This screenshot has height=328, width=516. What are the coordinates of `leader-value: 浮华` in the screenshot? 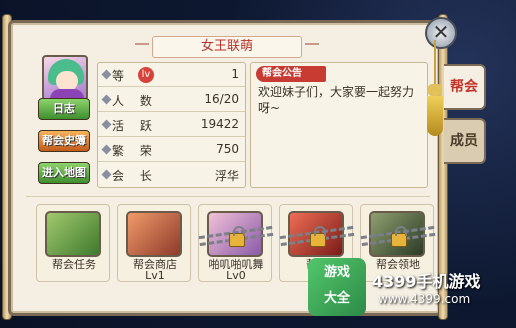 It's located at (226, 176).